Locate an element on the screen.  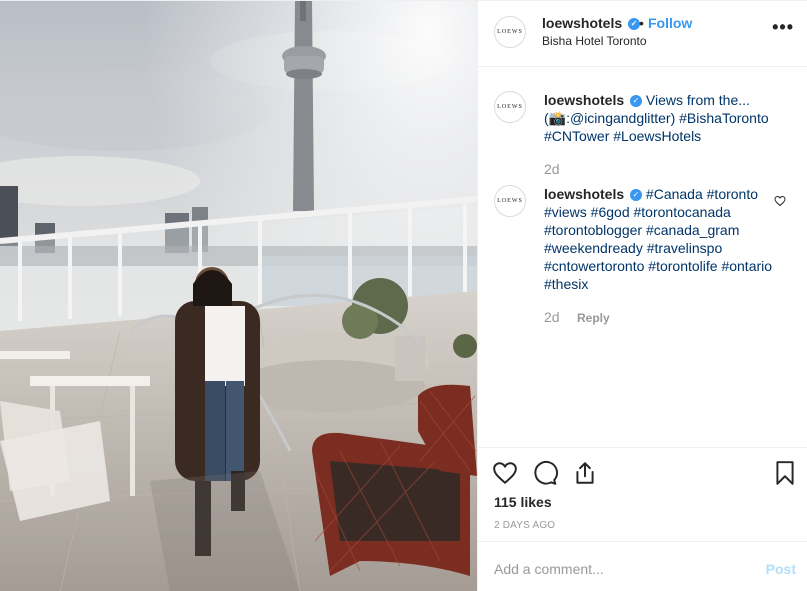
likes-count: 115 likes is located at coordinates (523, 502).